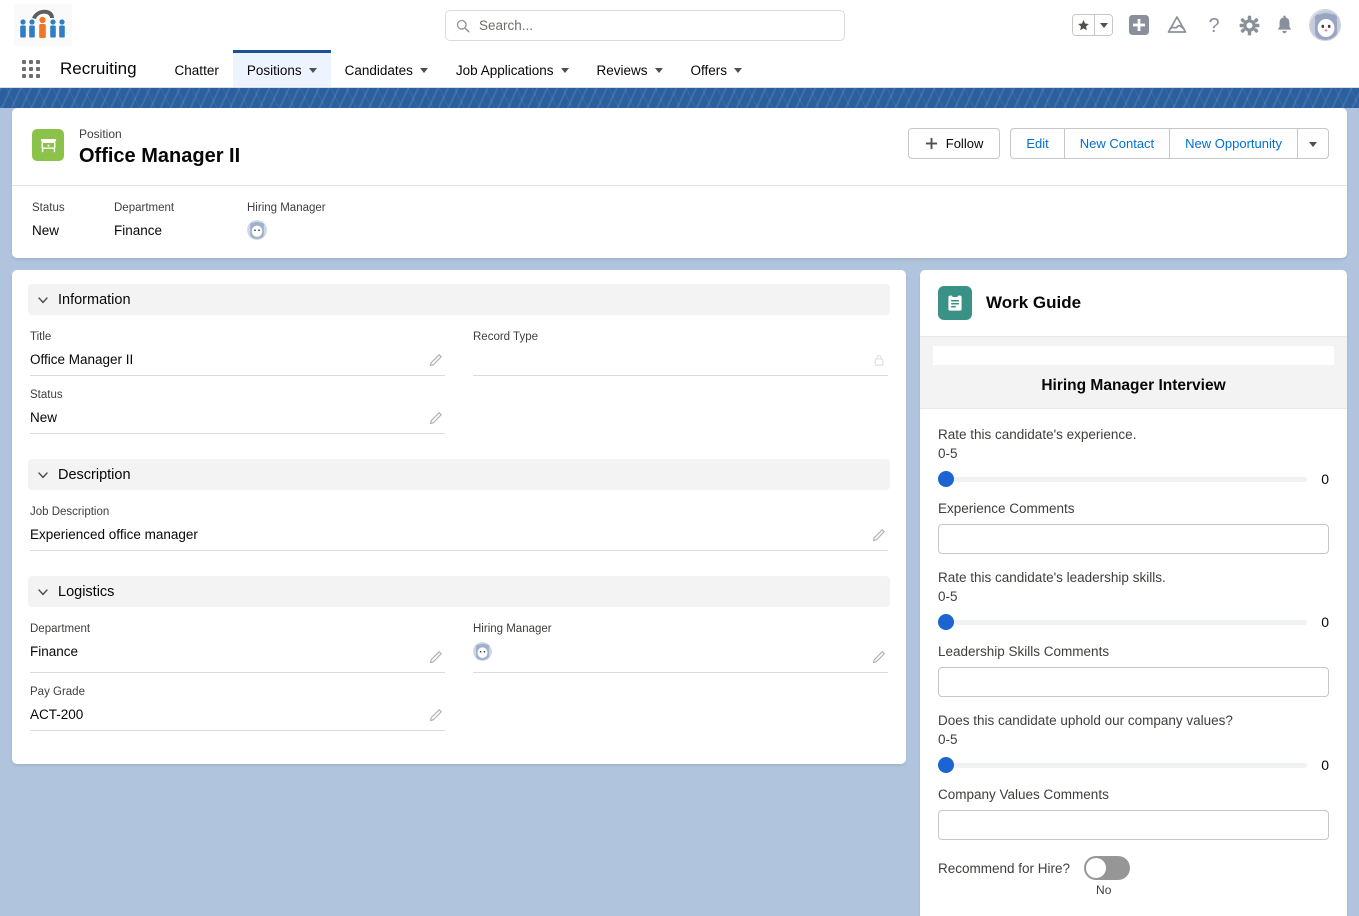  What do you see at coordinates (160, 156) in the screenshot?
I see `page-title: Office Manager II` at bounding box center [160, 156].